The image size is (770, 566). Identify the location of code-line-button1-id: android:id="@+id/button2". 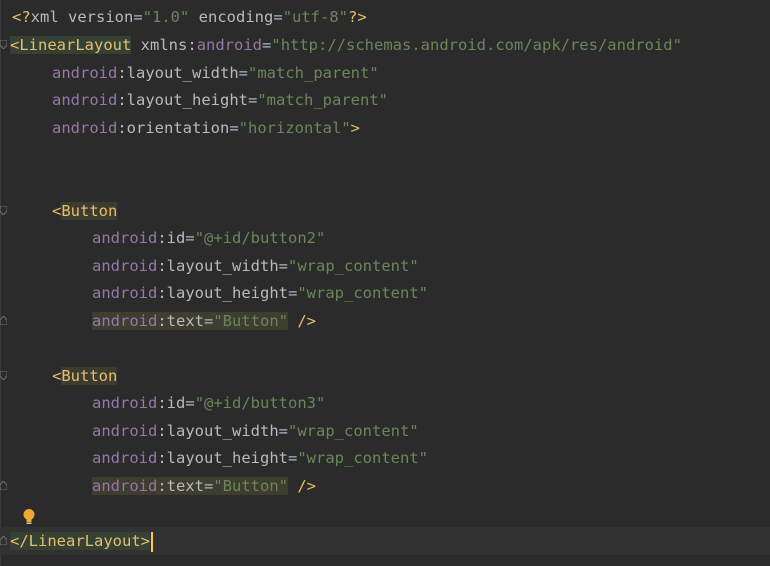
(208, 238).